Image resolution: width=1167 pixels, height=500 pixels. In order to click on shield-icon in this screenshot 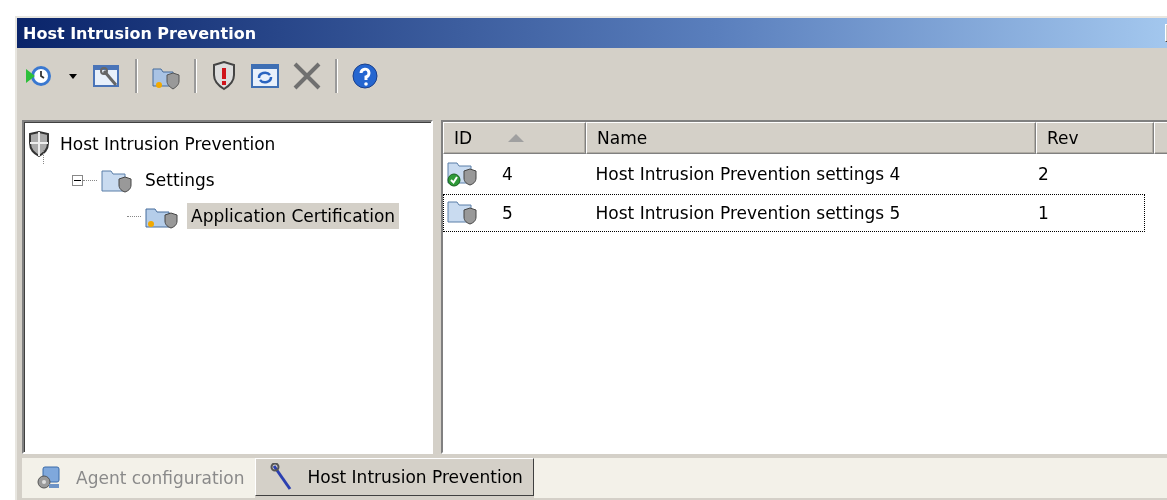, I will do `click(39, 144)`.